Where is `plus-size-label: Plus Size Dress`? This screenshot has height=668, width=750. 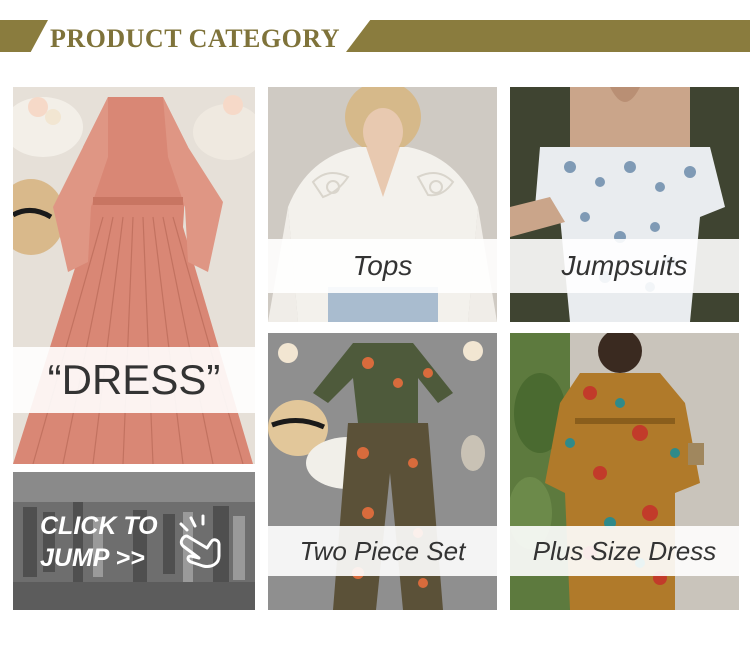
plus-size-label: Plus Size Dress is located at coordinates (624, 550).